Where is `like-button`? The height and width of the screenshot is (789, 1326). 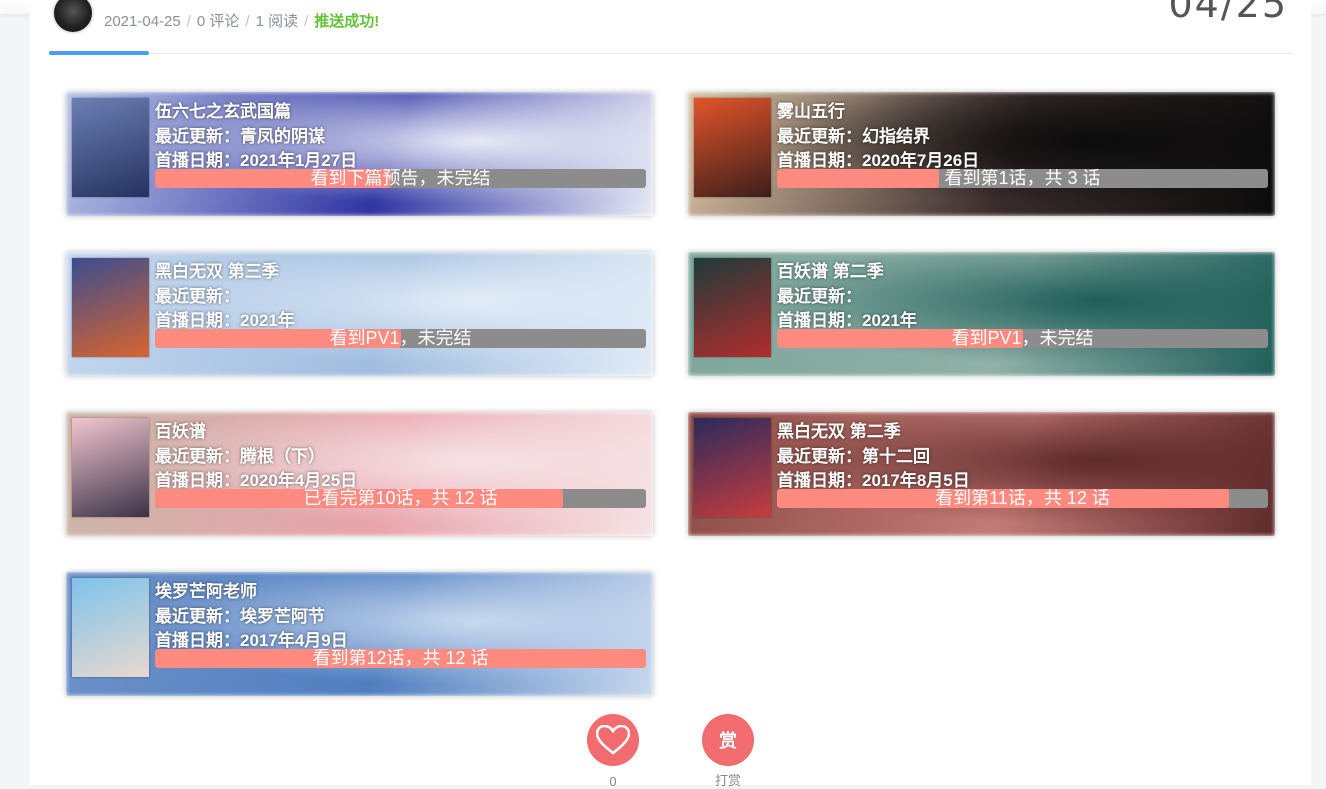 like-button is located at coordinates (613, 740).